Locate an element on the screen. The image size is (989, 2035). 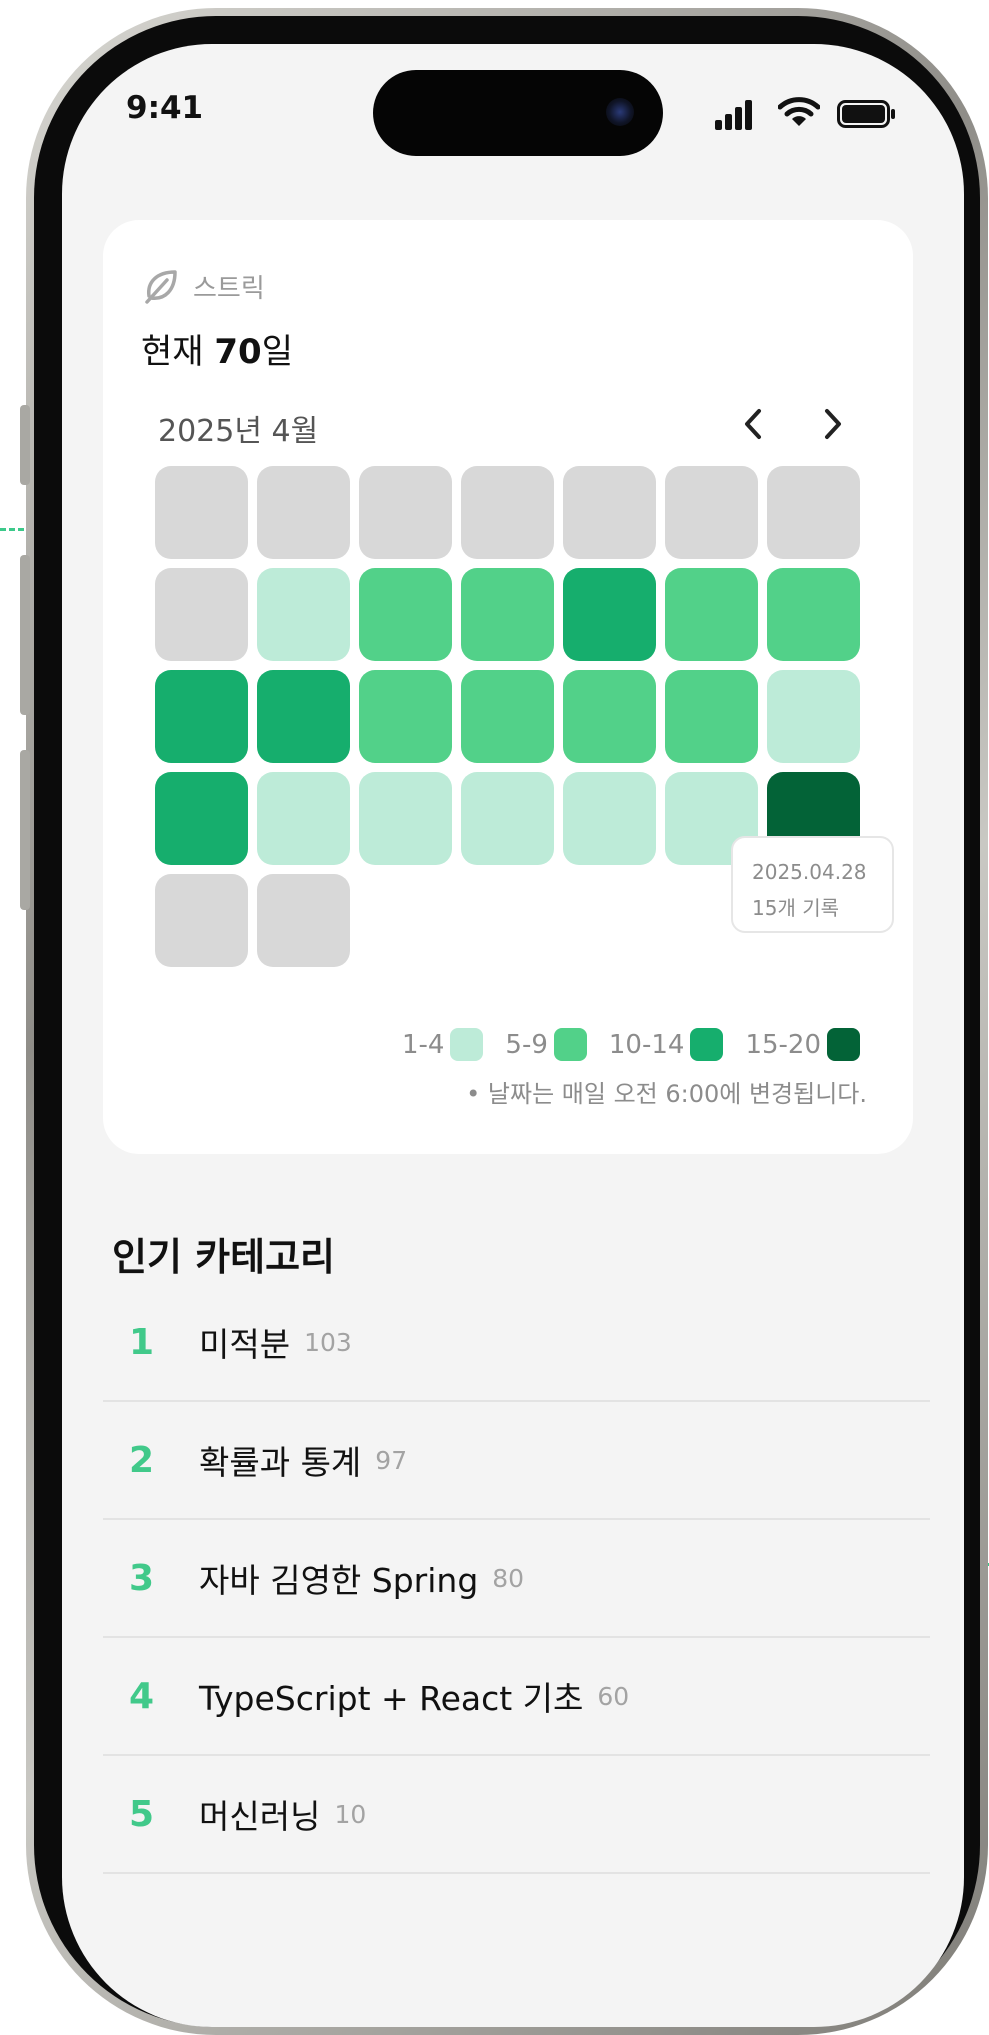
legend-range: 15-20 is located at coordinates (783, 1044).